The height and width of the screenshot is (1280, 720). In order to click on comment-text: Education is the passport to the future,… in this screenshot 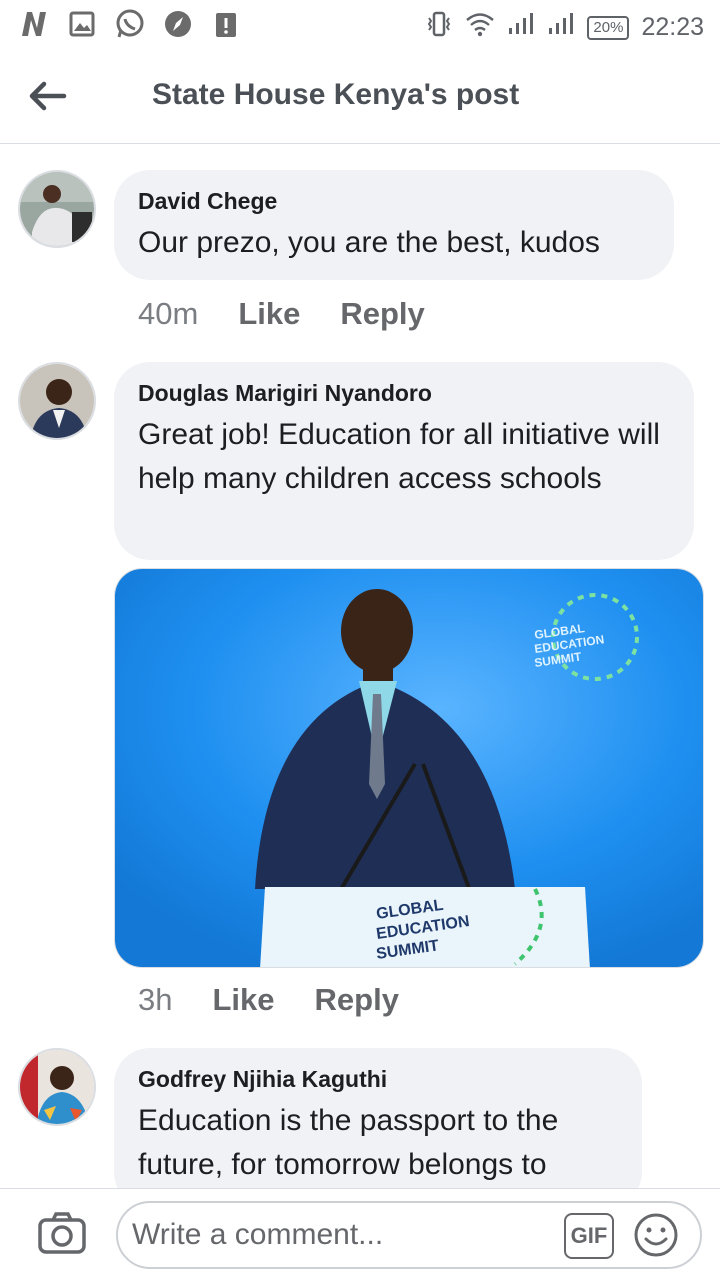, I will do `click(348, 1142)`.